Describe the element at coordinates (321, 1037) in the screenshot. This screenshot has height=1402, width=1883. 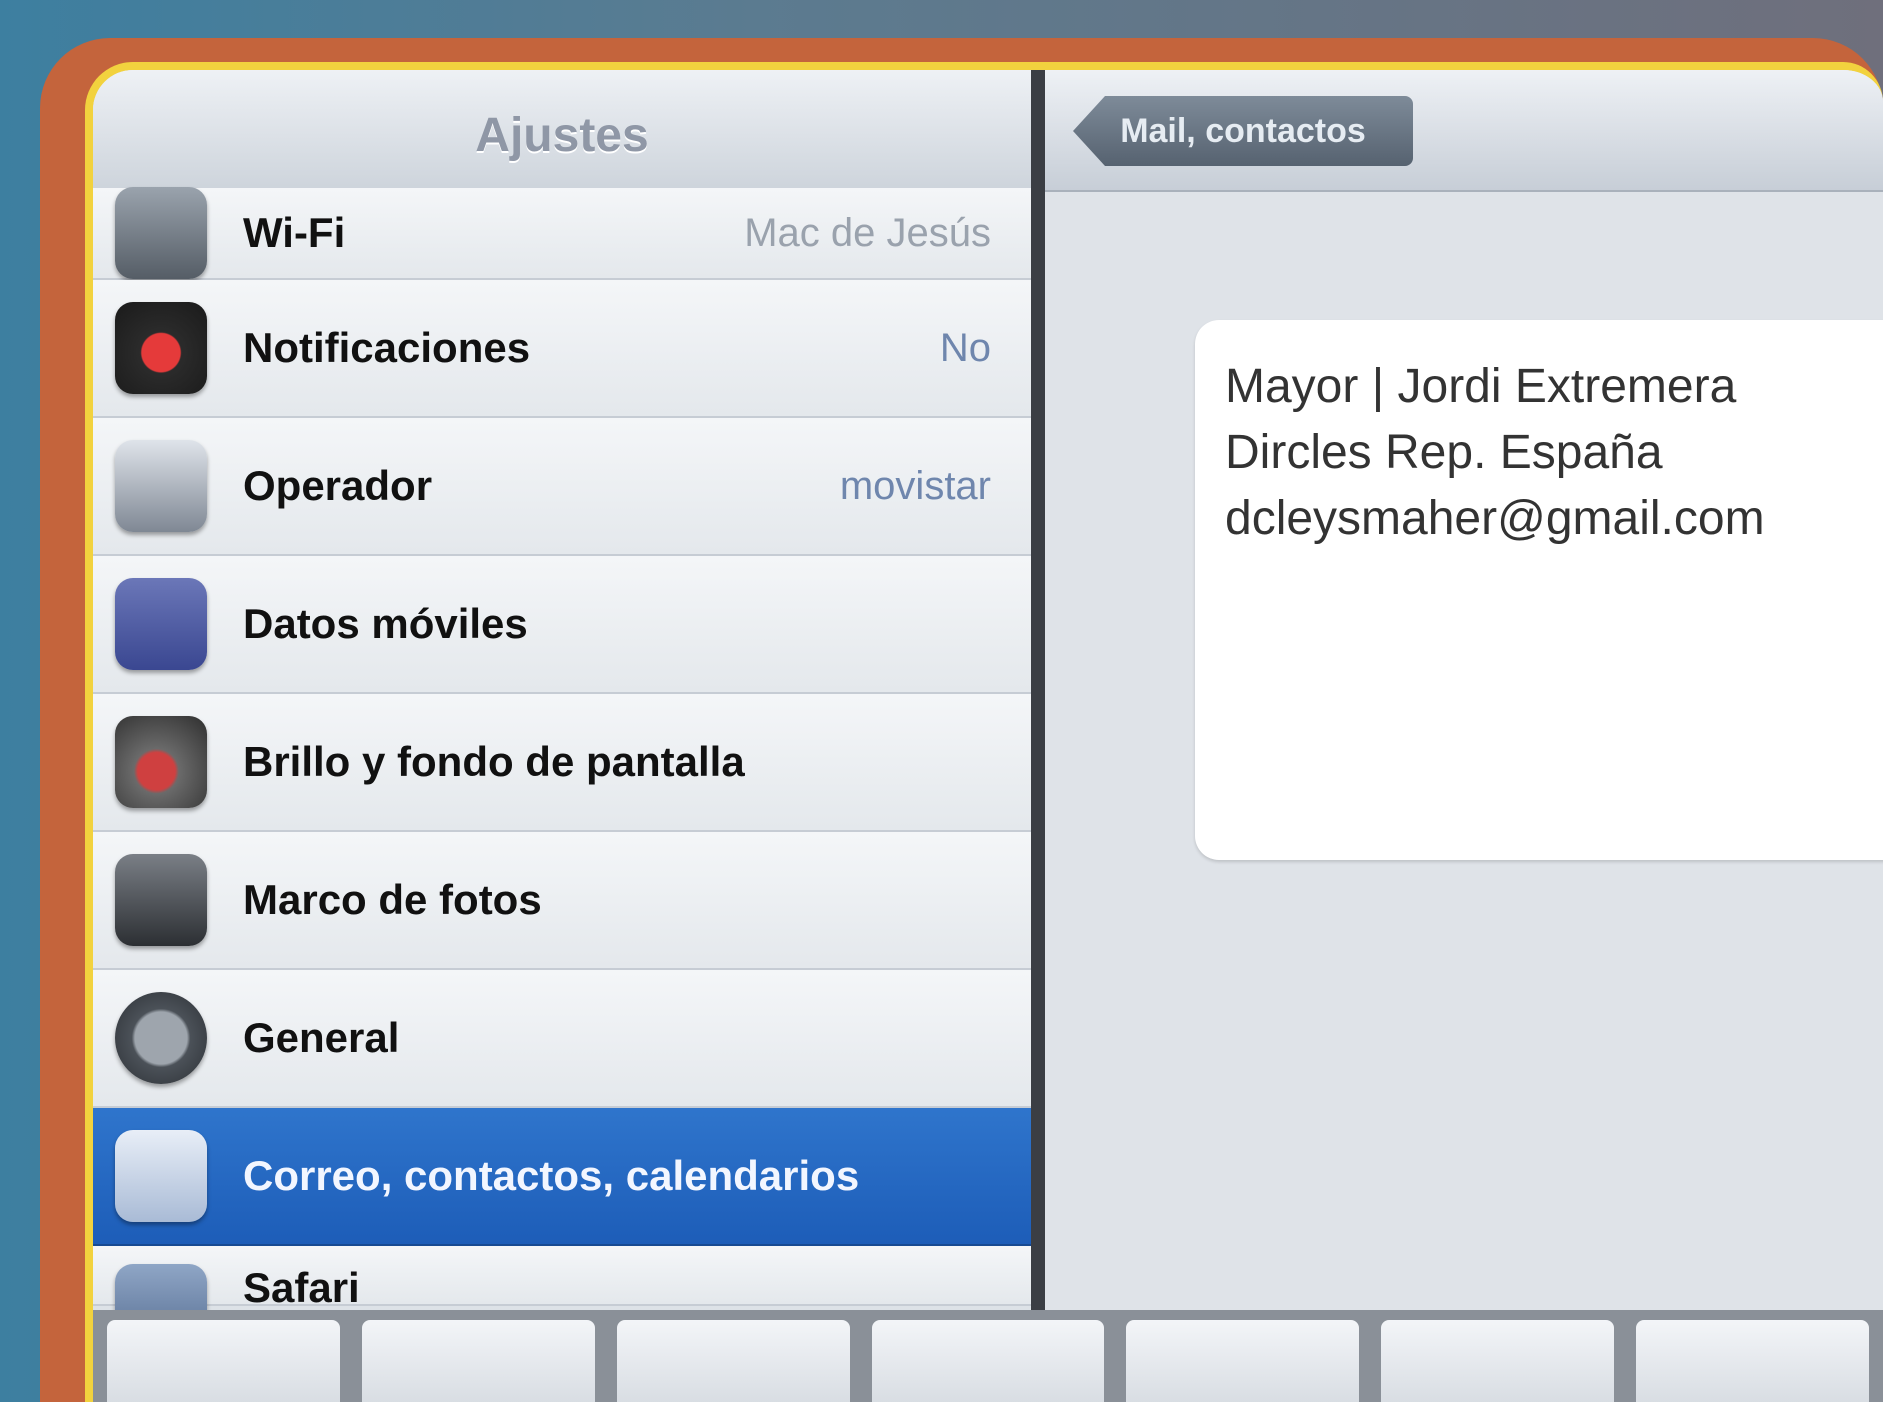
I see `row-label: General` at that location.